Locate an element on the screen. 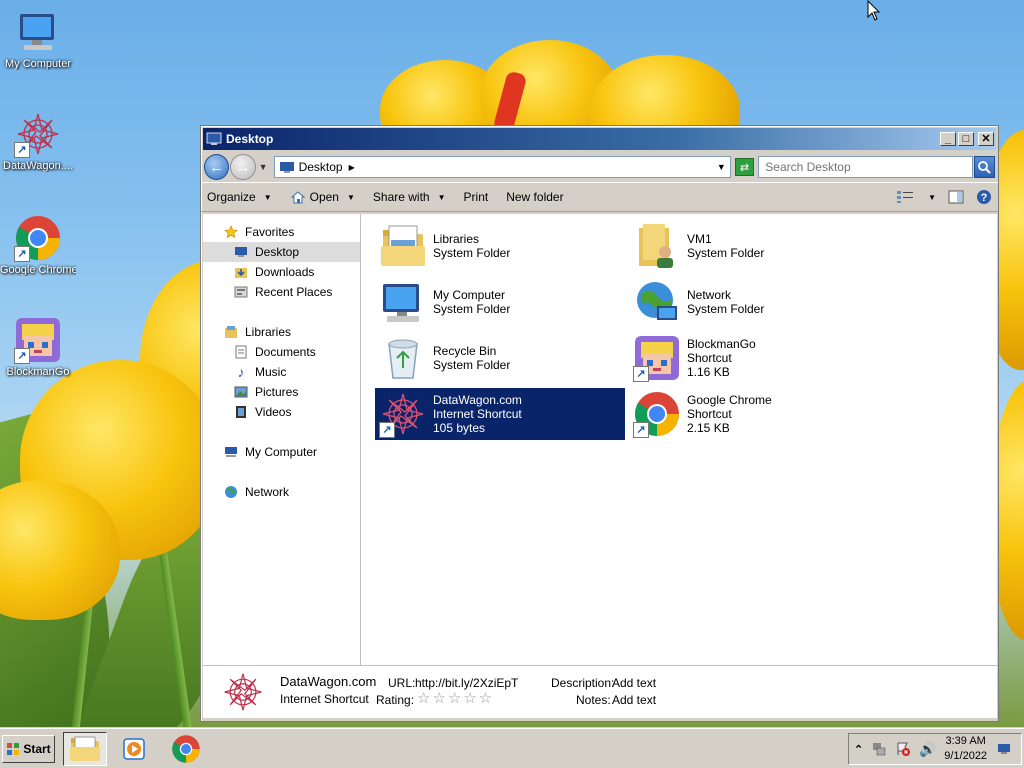 This screenshot has width=1024, height=768. minimize-button: _ is located at coordinates (948, 139).